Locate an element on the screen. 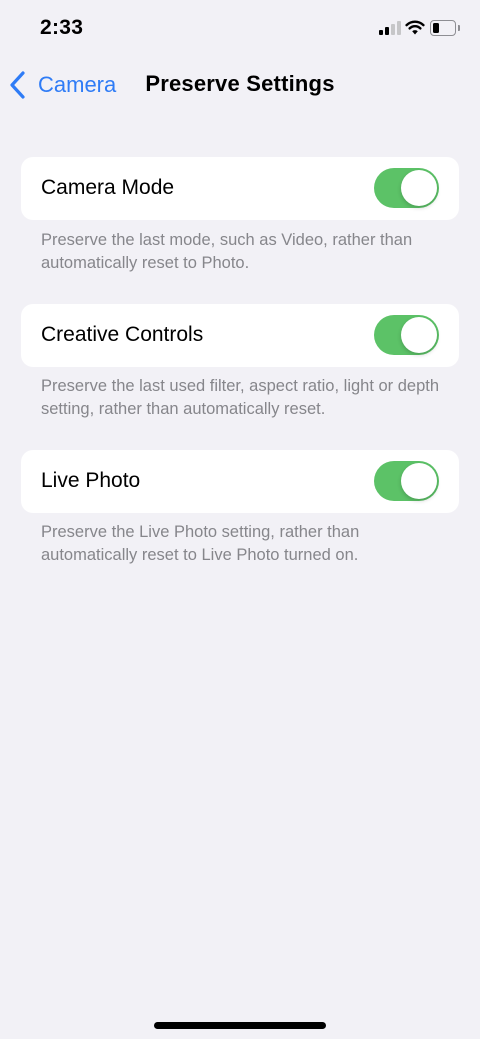 This screenshot has width=480, height=1039. navigation-bar: Camera Preserve Settings is located at coordinates (240, 85).